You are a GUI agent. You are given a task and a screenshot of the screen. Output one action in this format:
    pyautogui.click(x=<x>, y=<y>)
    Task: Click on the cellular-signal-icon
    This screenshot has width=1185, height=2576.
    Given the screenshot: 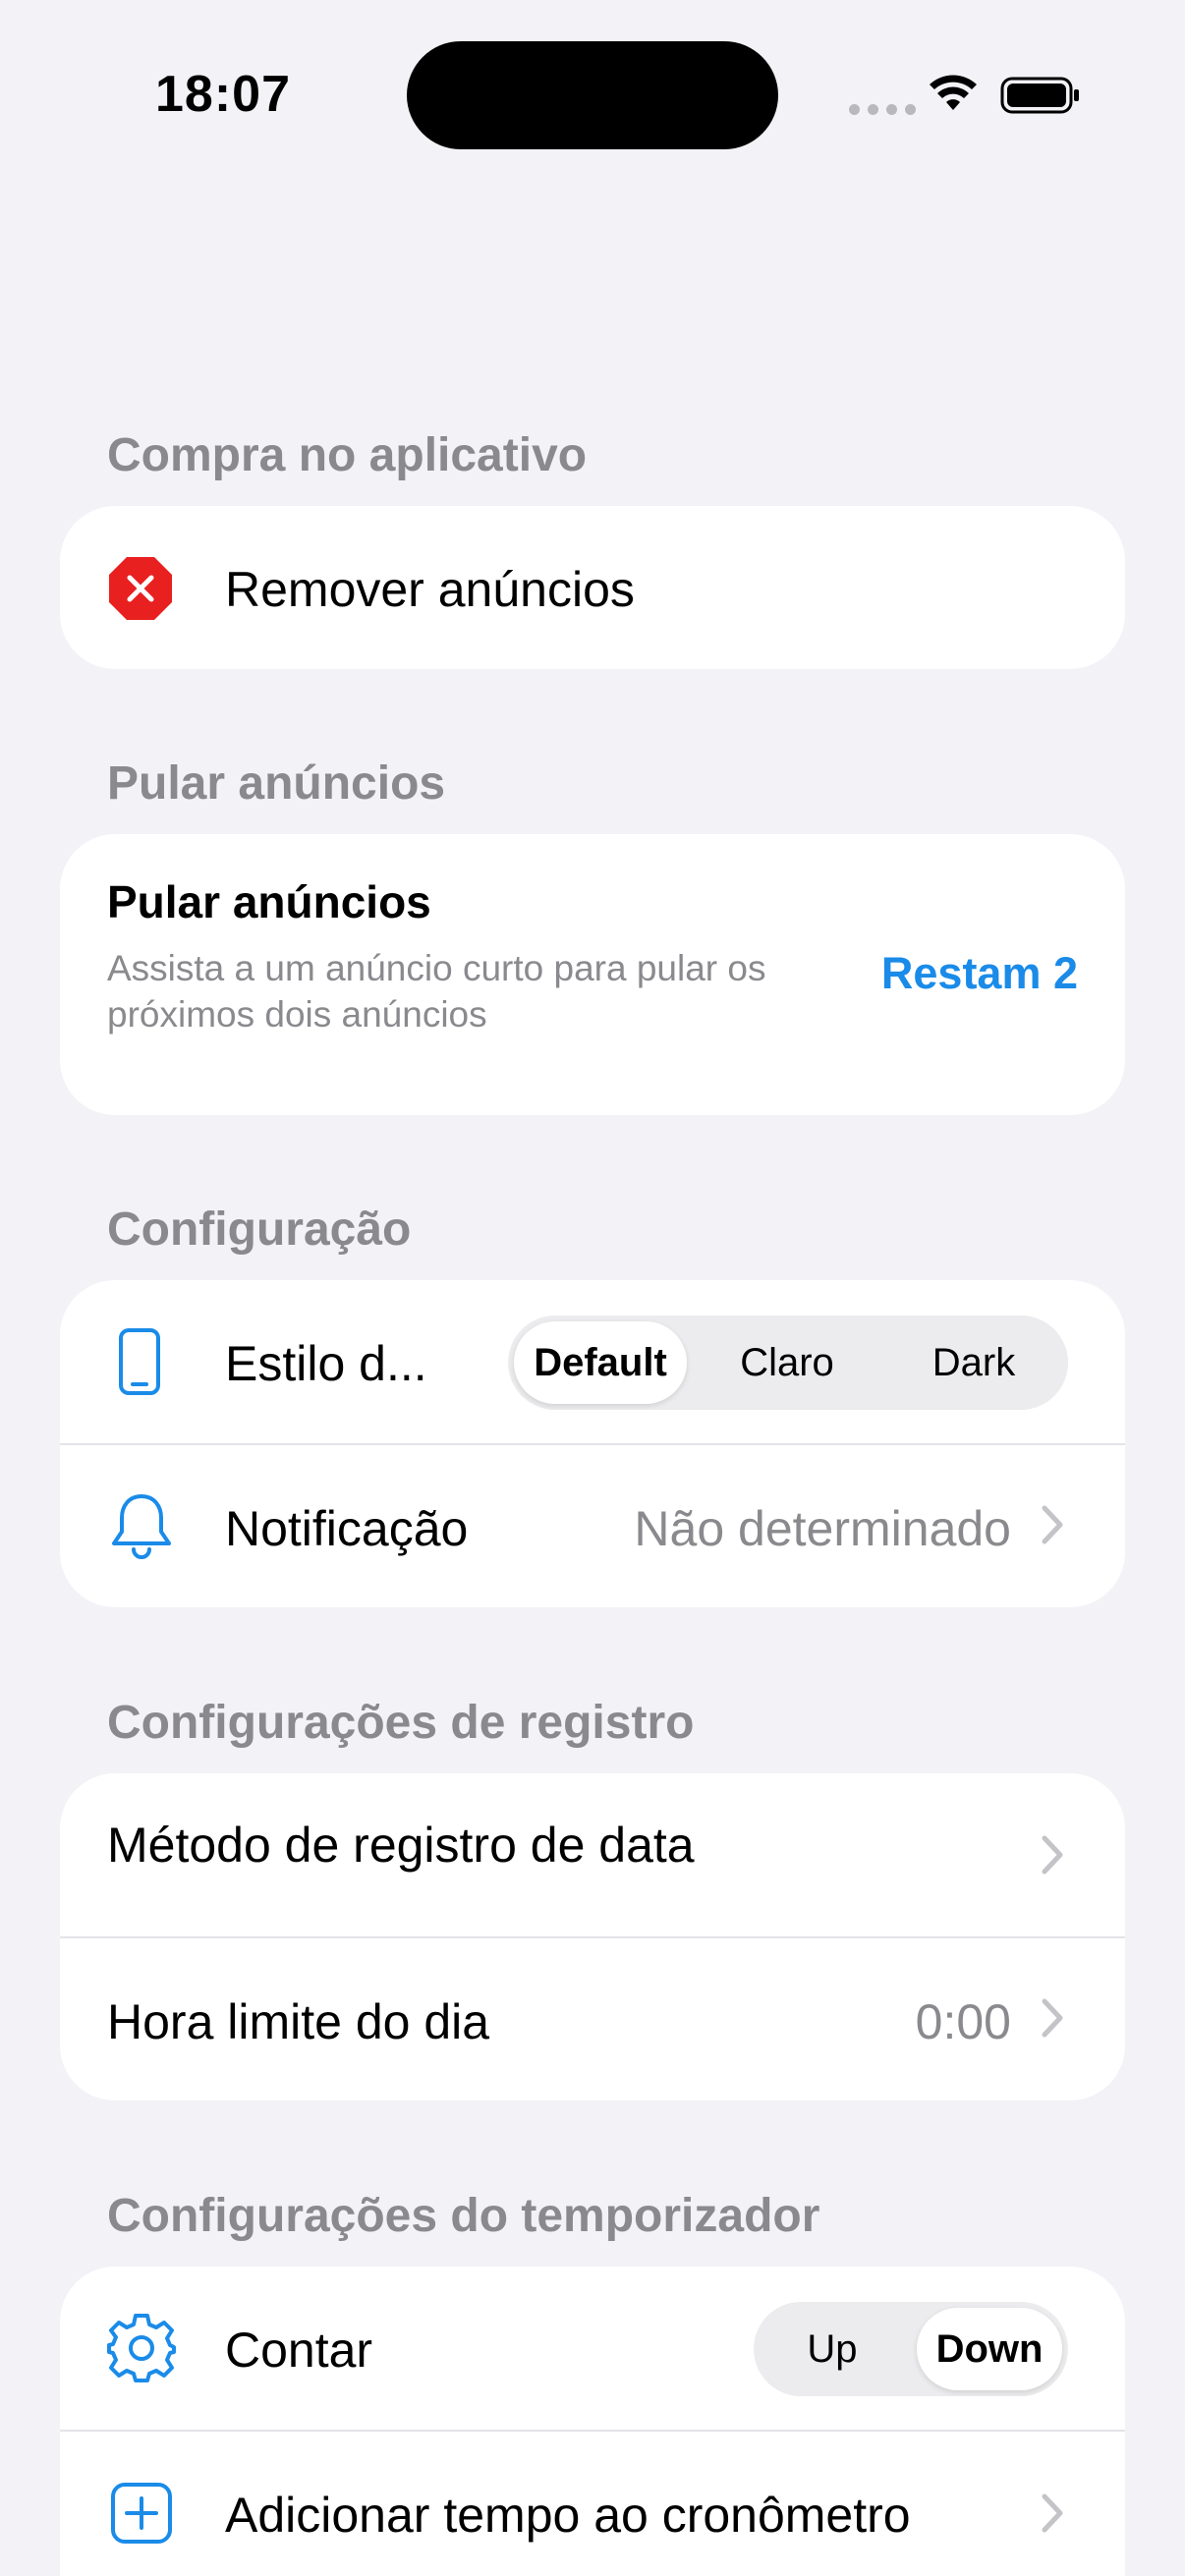 What is the action you would take?
    pyautogui.click(x=883, y=109)
    